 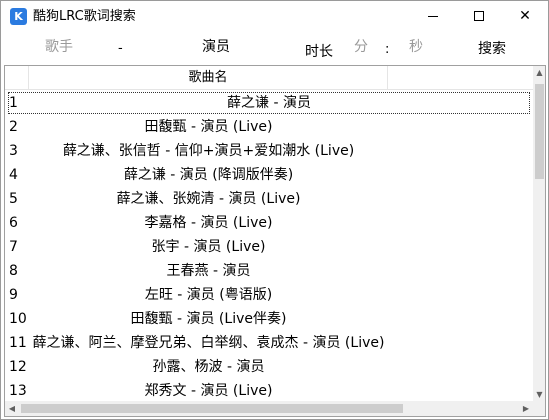 I want to click on minimize-button, so click(x=433, y=16).